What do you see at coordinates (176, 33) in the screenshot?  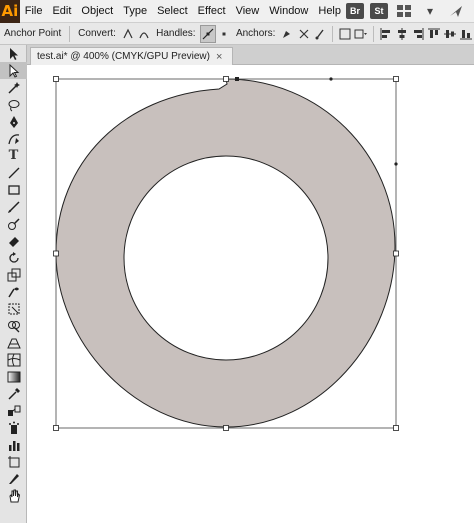 I see `handles-label: Handles:` at bounding box center [176, 33].